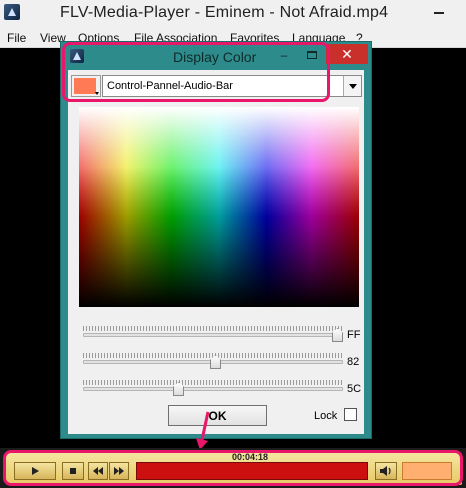 This screenshot has width=466, height=488. What do you see at coordinates (427, 471) in the screenshot?
I see `audio-bar` at bounding box center [427, 471].